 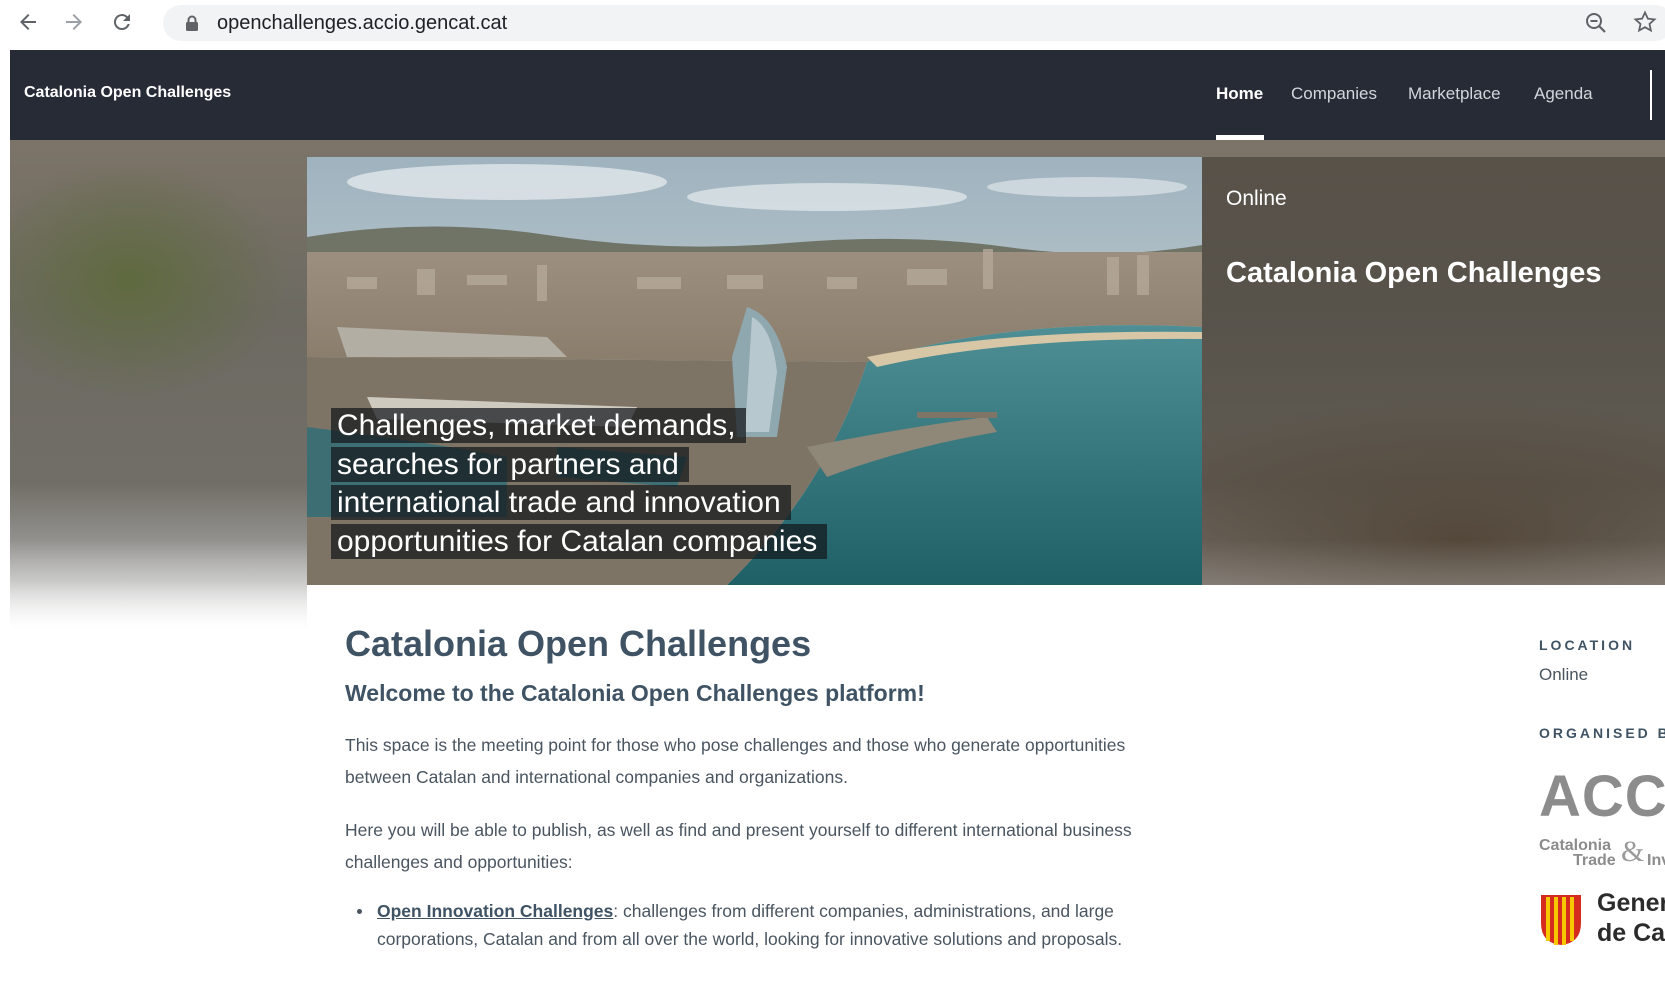 I want to click on site-brand: Catalonia Open Challenges, so click(x=127, y=93).